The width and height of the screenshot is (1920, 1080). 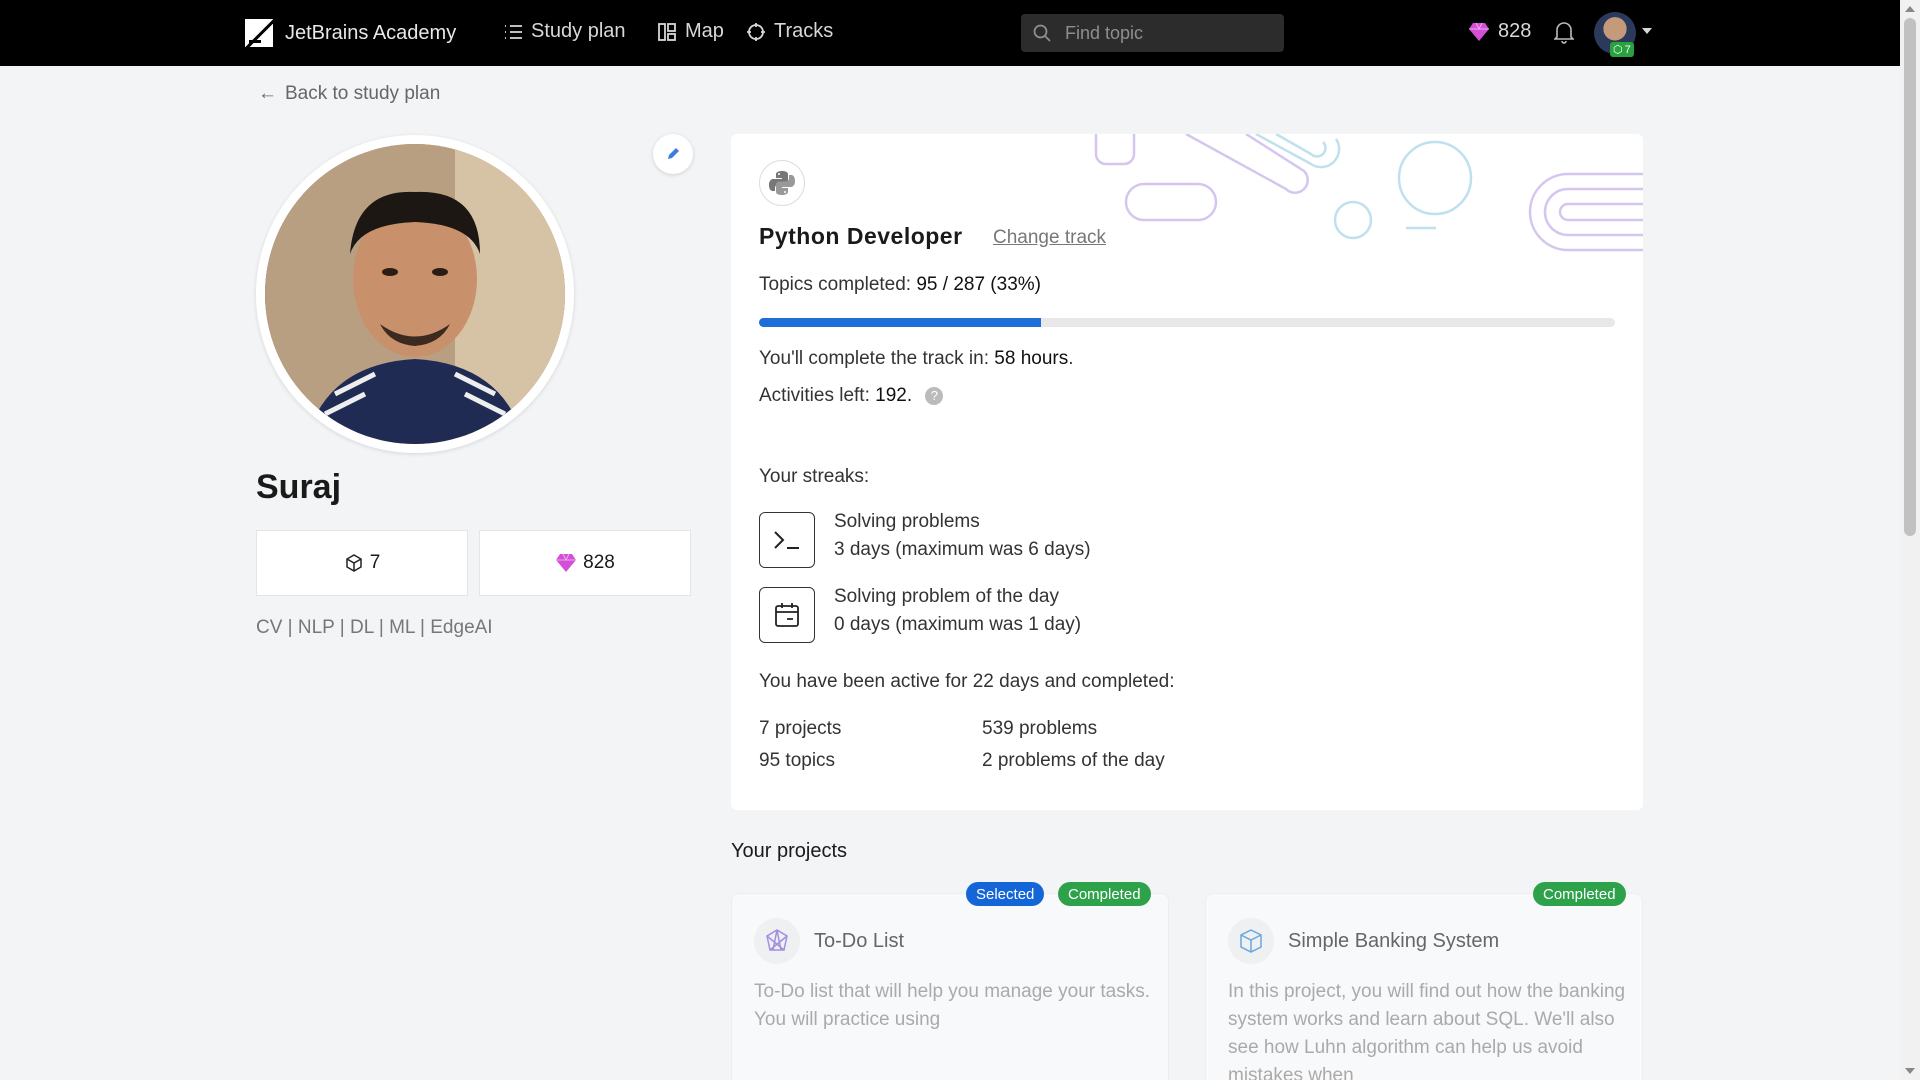 What do you see at coordinates (978, 284) in the screenshot?
I see `topics-completed-value: 95 / 287 (33%)` at bounding box center [978, 284].